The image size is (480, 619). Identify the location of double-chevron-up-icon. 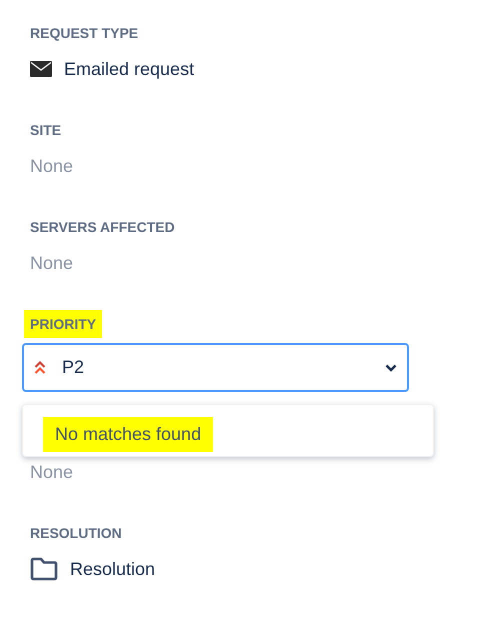
(40, 367).